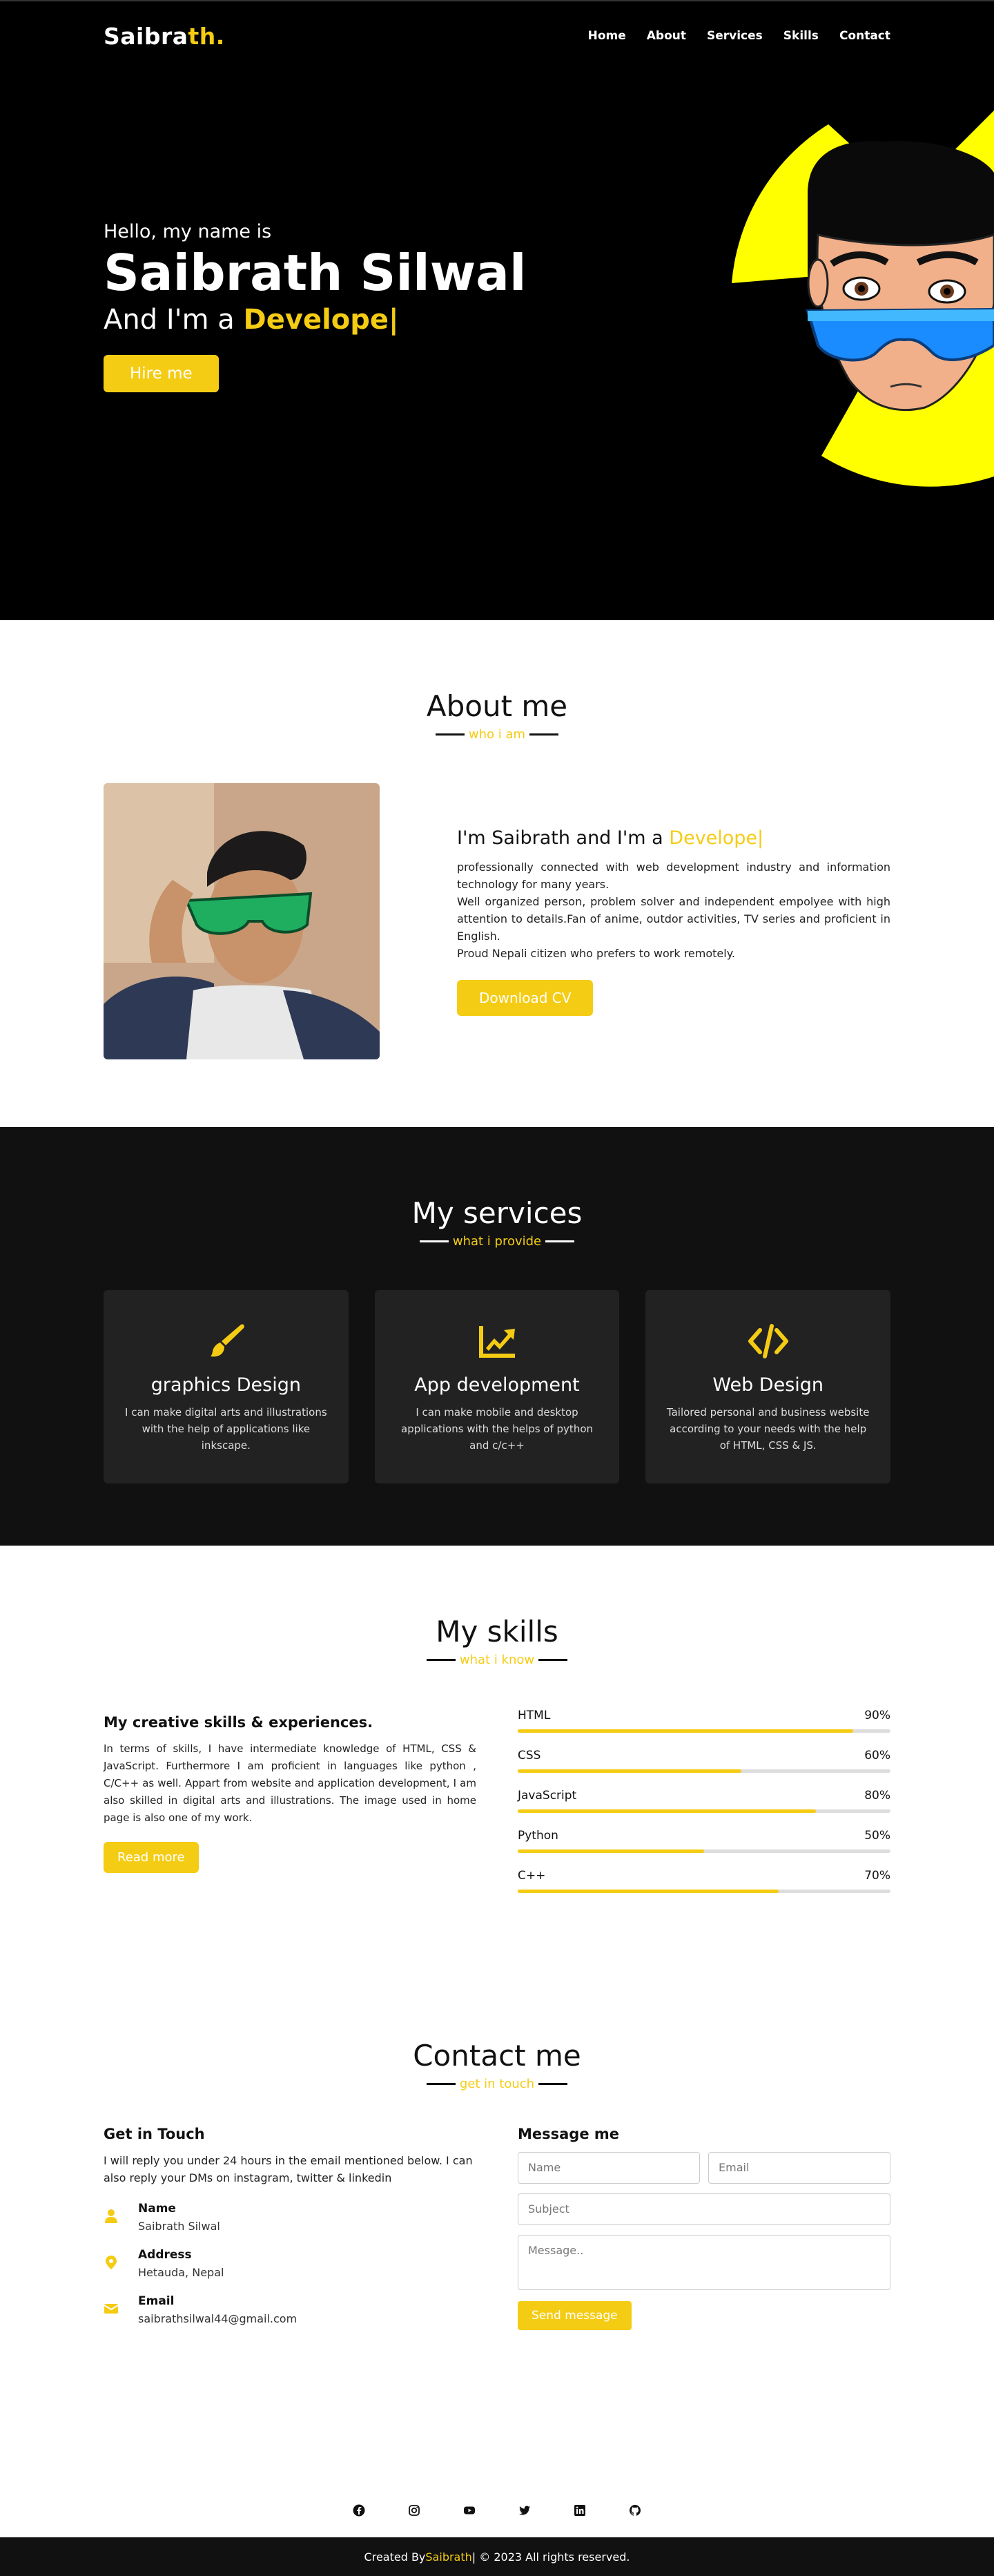  Describe the element at coordinates (863, 298) in the screenshot. I see `avatar-illustration` at that location.